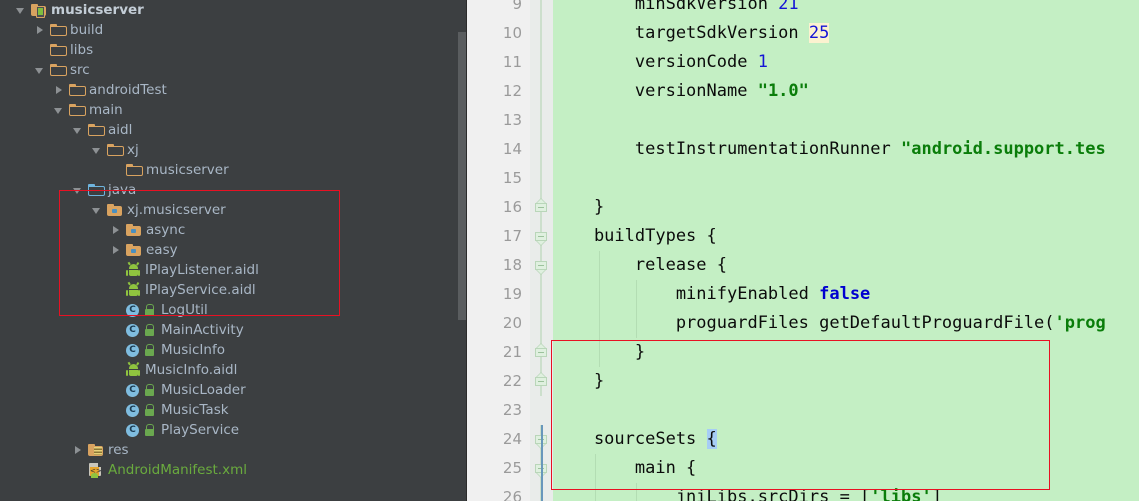 This screenshot has width=1139, height=501. I want to click on code-line-24: sourceSets {, so click(635, 439).